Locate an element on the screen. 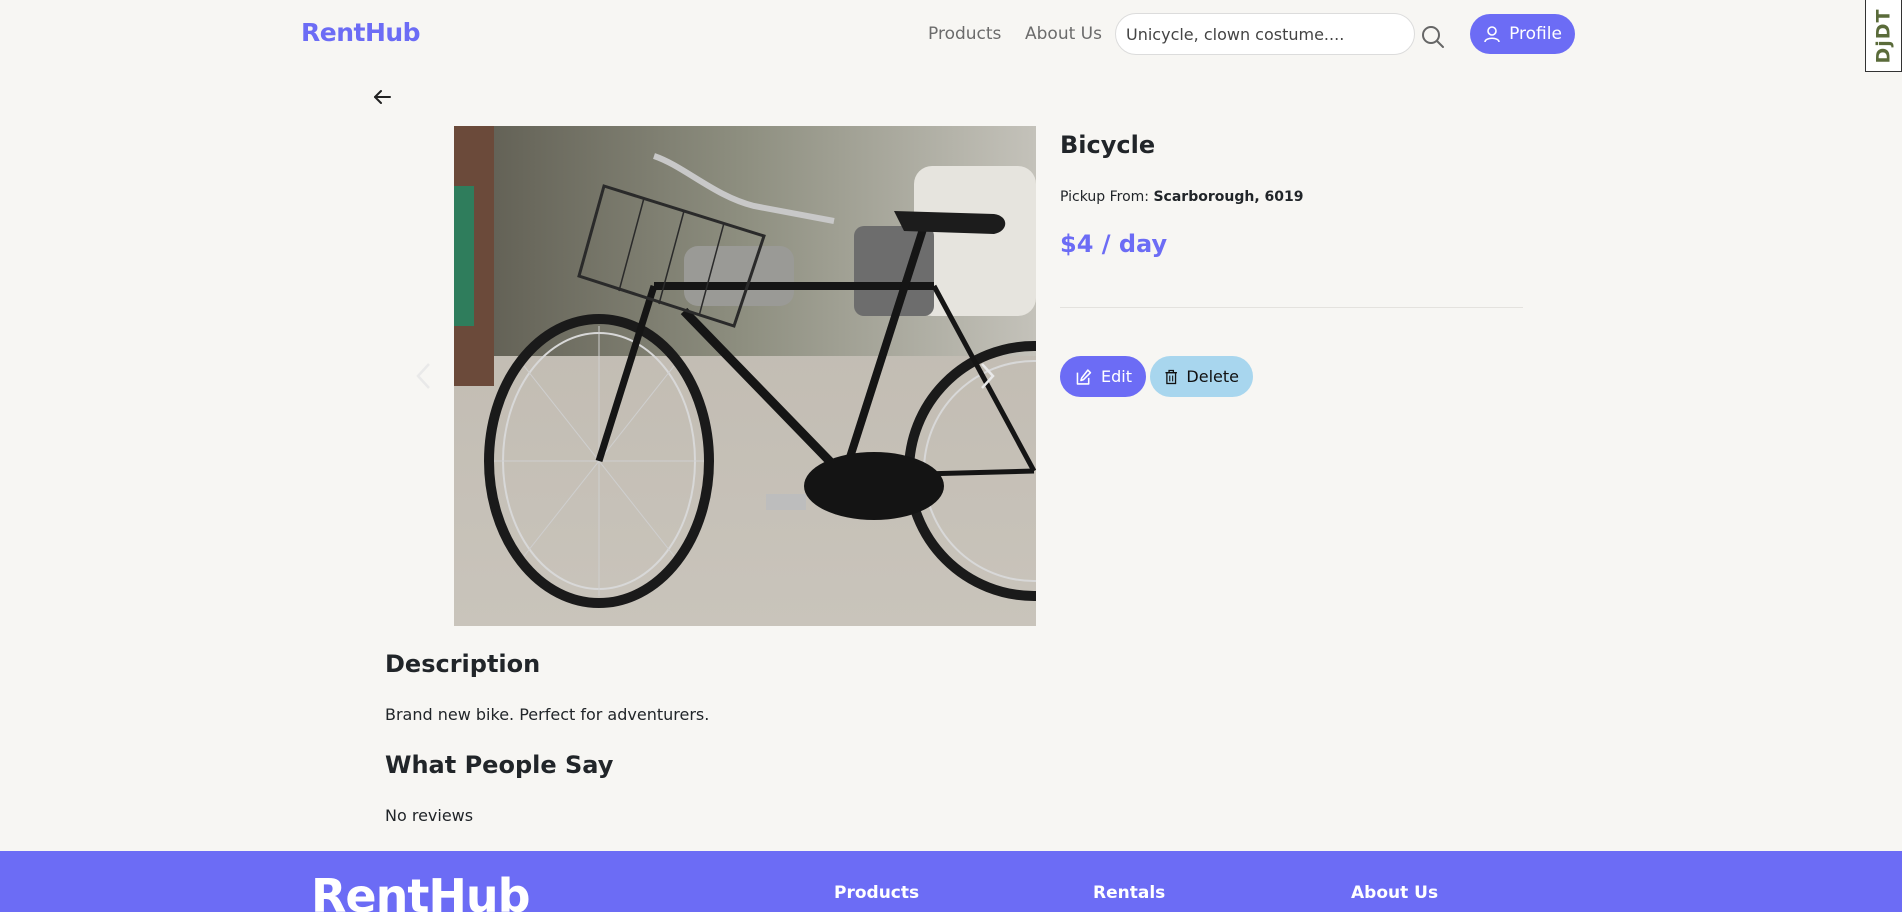  reviews-empty-text: No reviews is located at coordinates (429, 815).